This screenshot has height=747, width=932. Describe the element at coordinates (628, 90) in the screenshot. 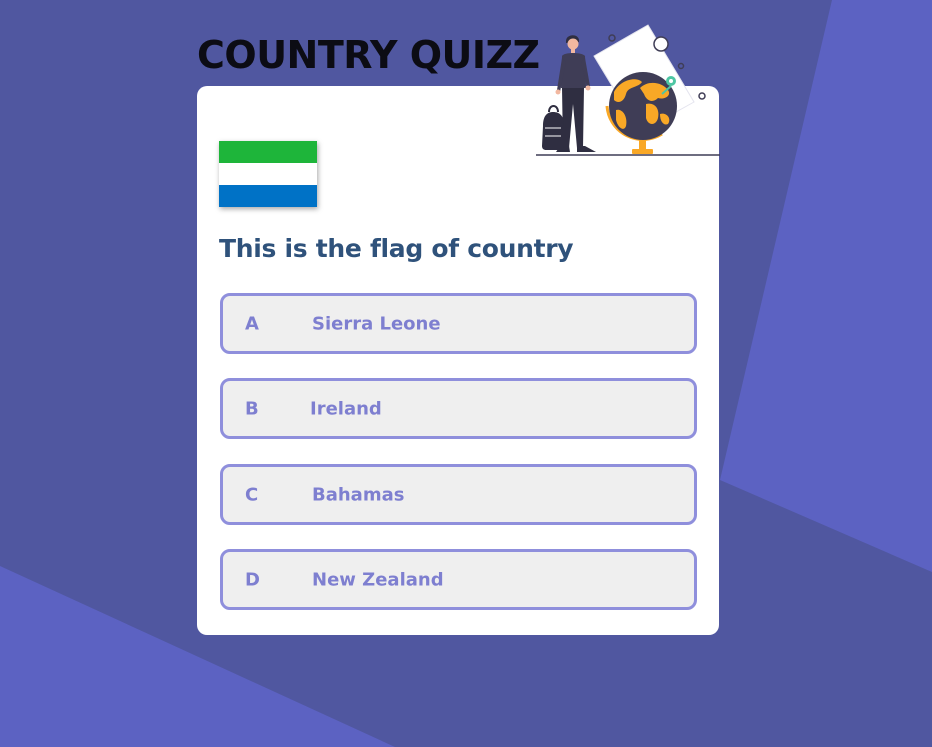

I see `traveler-with-globe-illustration` at that location.